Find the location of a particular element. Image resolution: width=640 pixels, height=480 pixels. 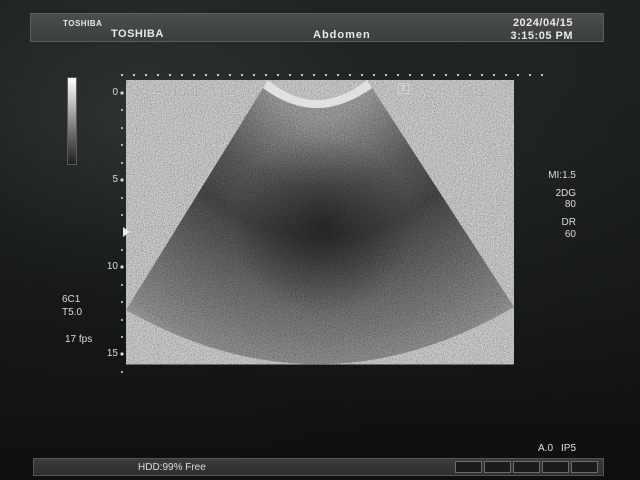

image-preset: IP5 is located at coordinates (569, 448).